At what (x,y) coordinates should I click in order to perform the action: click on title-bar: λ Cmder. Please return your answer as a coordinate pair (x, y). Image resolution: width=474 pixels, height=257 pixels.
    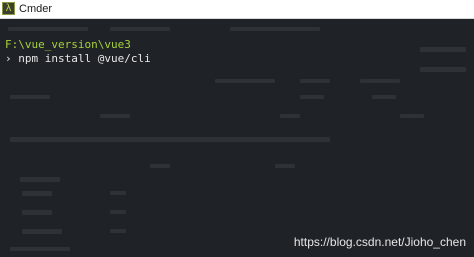
    Looking at the image, I should click on (237, 9).